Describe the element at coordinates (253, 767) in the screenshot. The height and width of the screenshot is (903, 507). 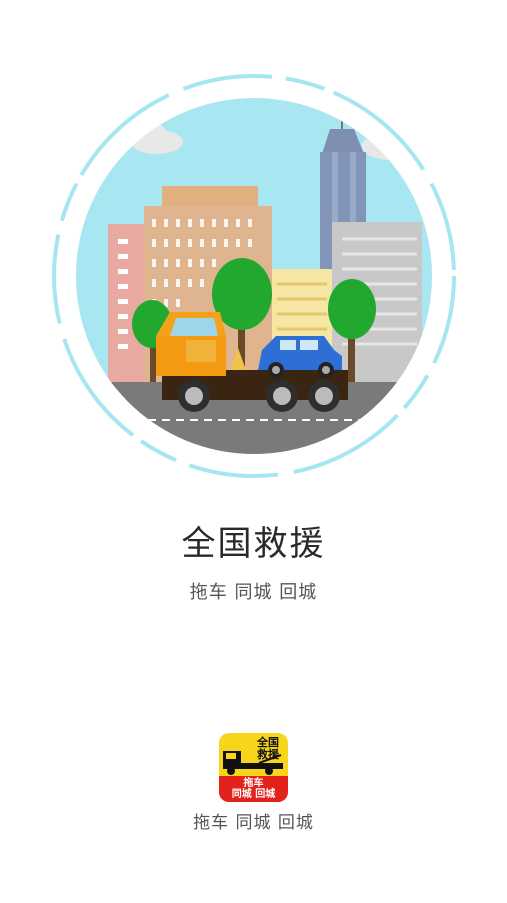
I see `app-logo: 全国 救援 拖车 同城 回城` at that location.